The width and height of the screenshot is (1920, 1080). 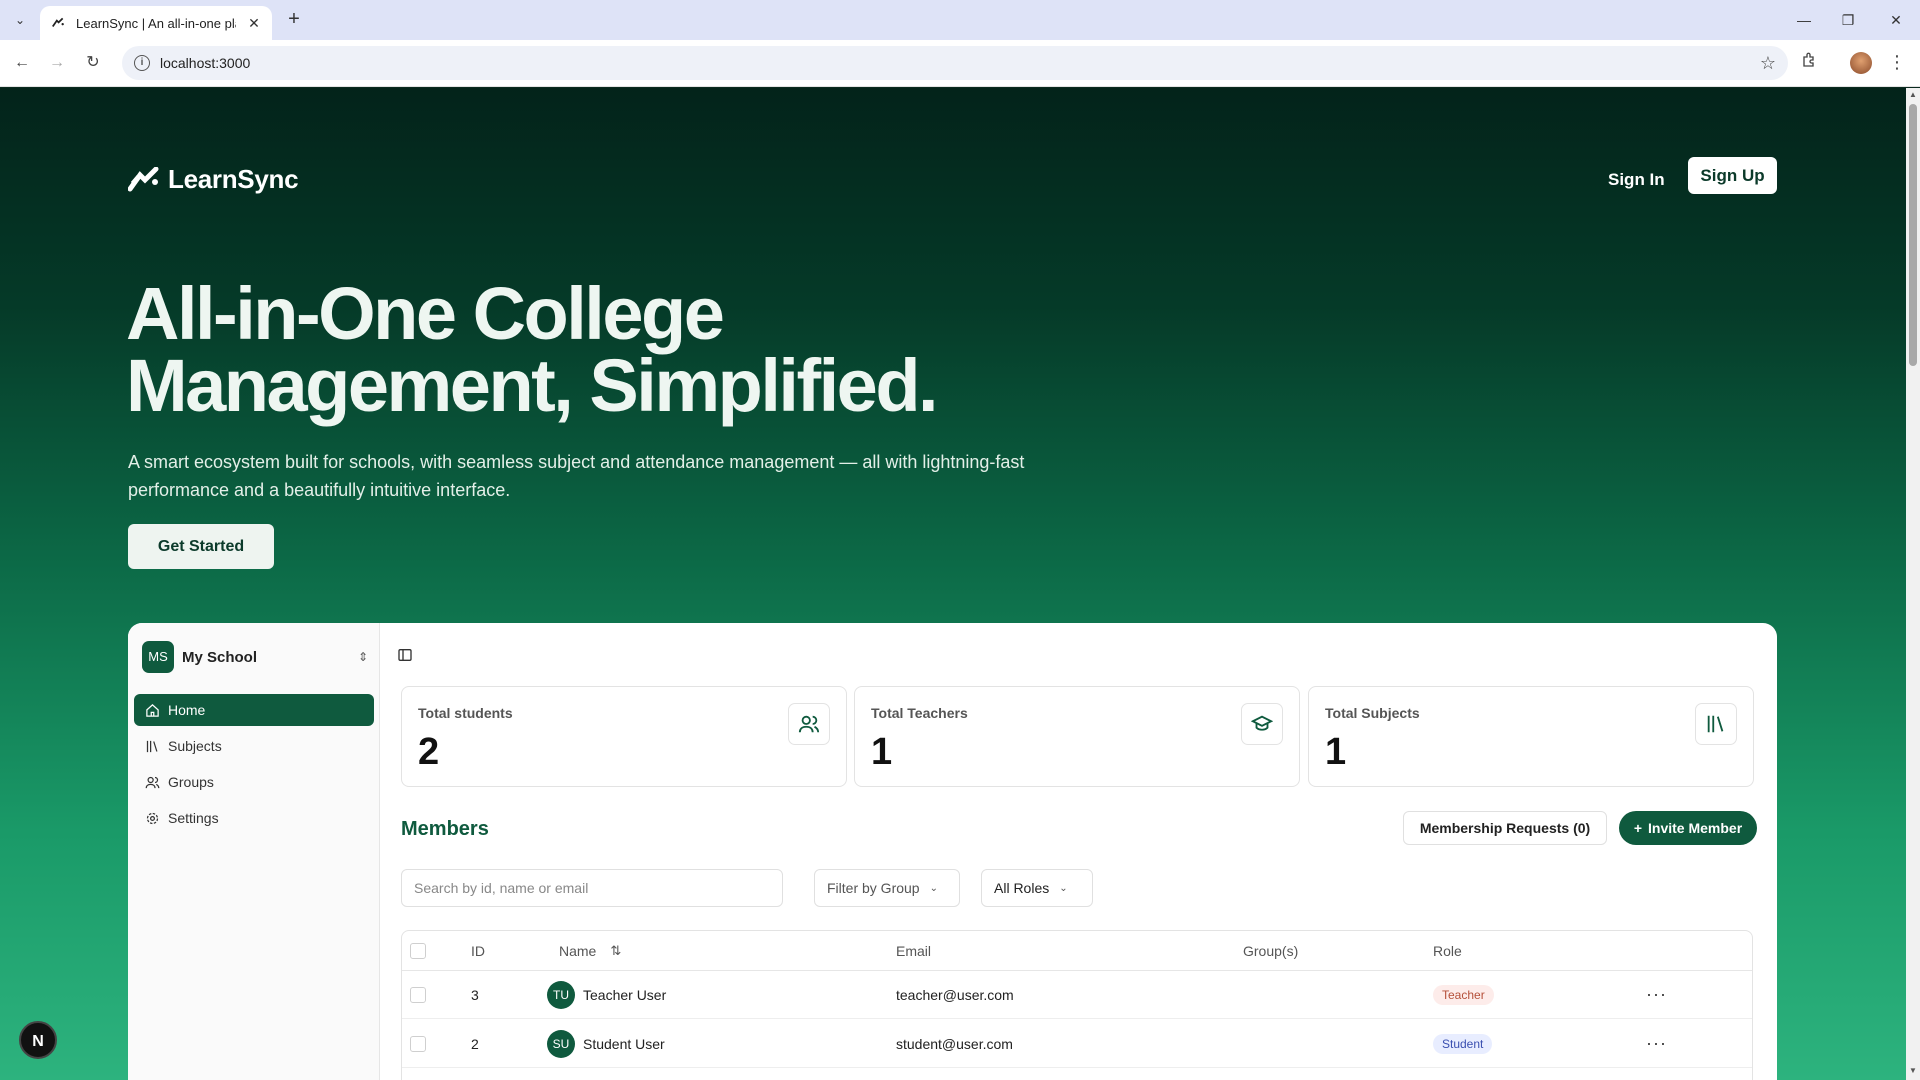 I want to click on reload-icon: ↻, so click(x=93, y=63).